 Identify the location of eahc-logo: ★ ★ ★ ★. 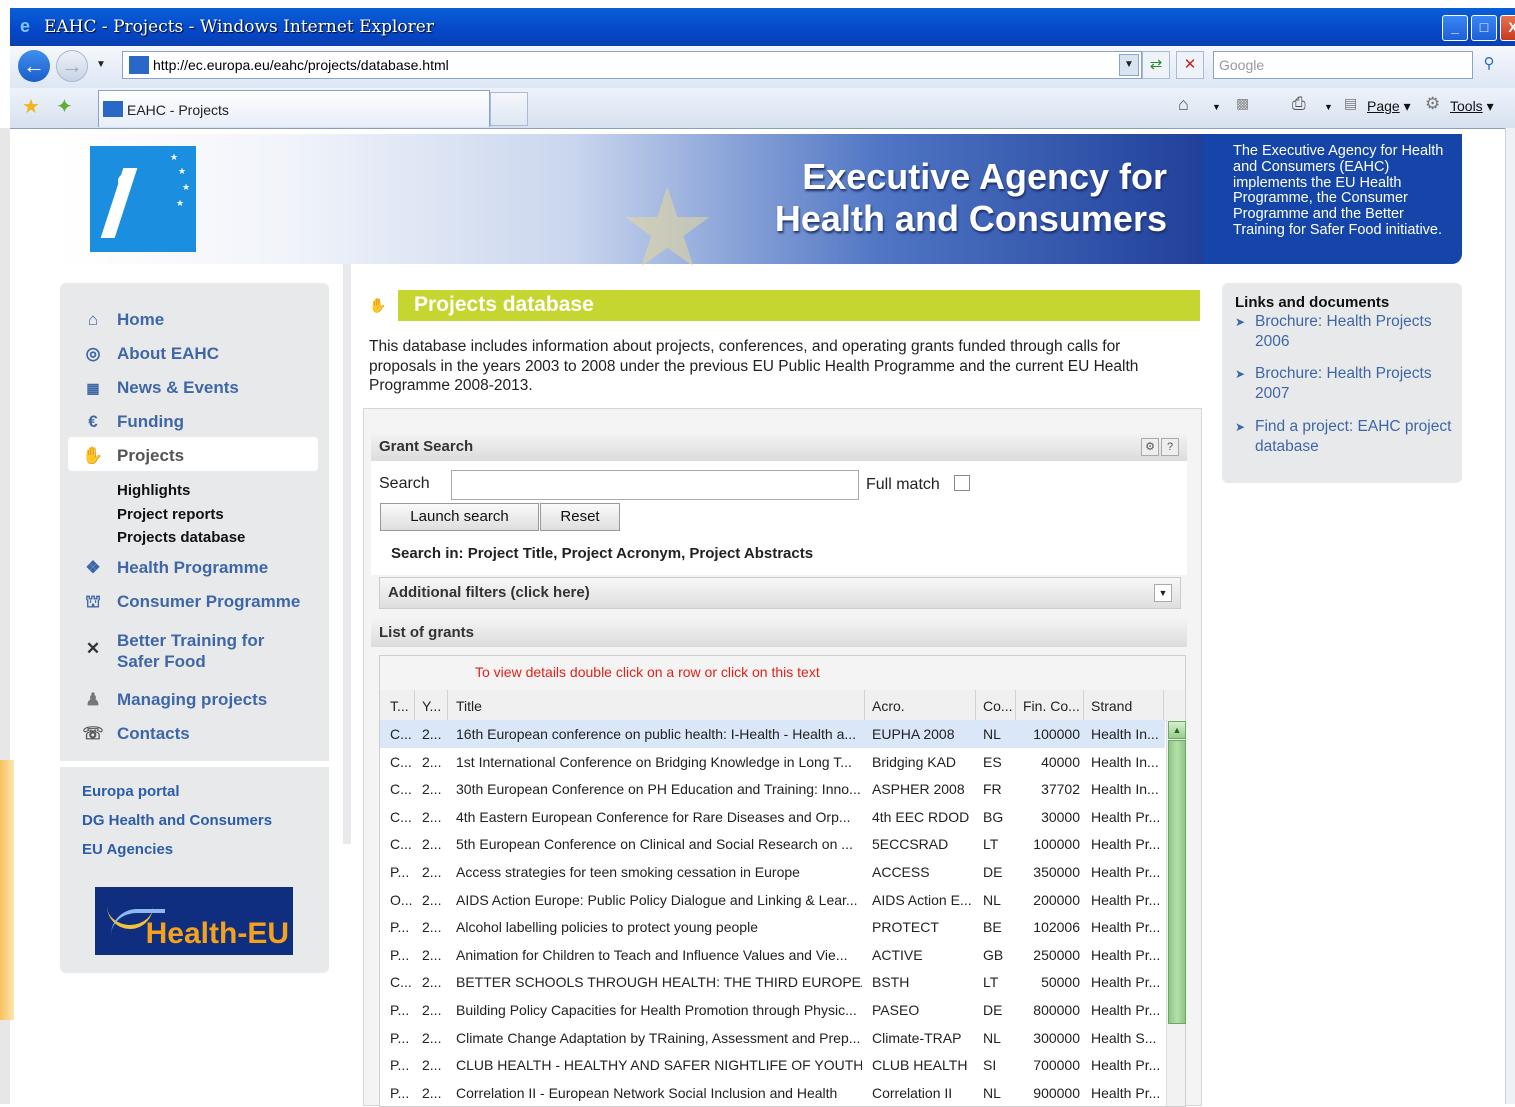
(146, 199).